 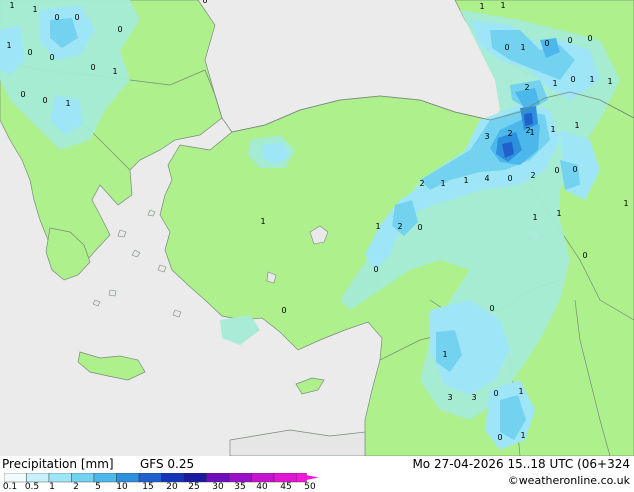 What do you see at coordinates (218, 487) in the screenshot?
I see `legend-tick: 30` at bounding box center [218, 487].